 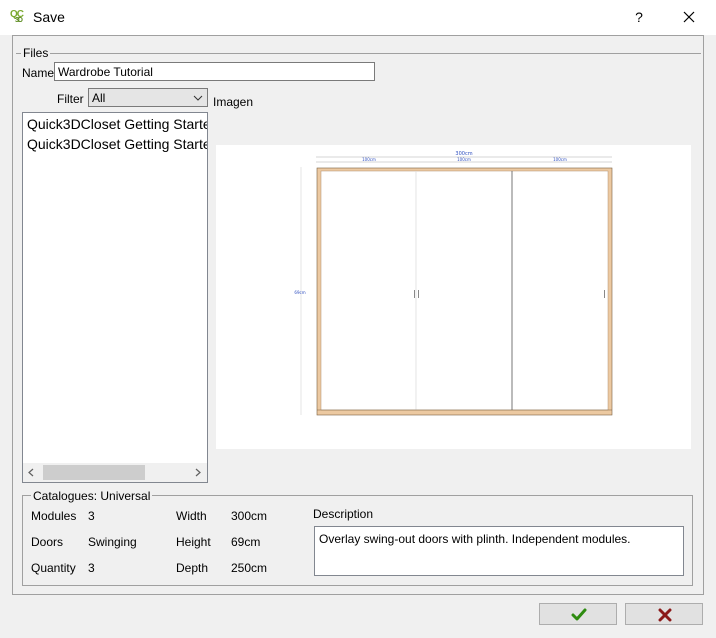 What do you see at coordinates (198, 472) in the screenshot?
I see `scroll-right-icon` at bounding box center [198, 472].